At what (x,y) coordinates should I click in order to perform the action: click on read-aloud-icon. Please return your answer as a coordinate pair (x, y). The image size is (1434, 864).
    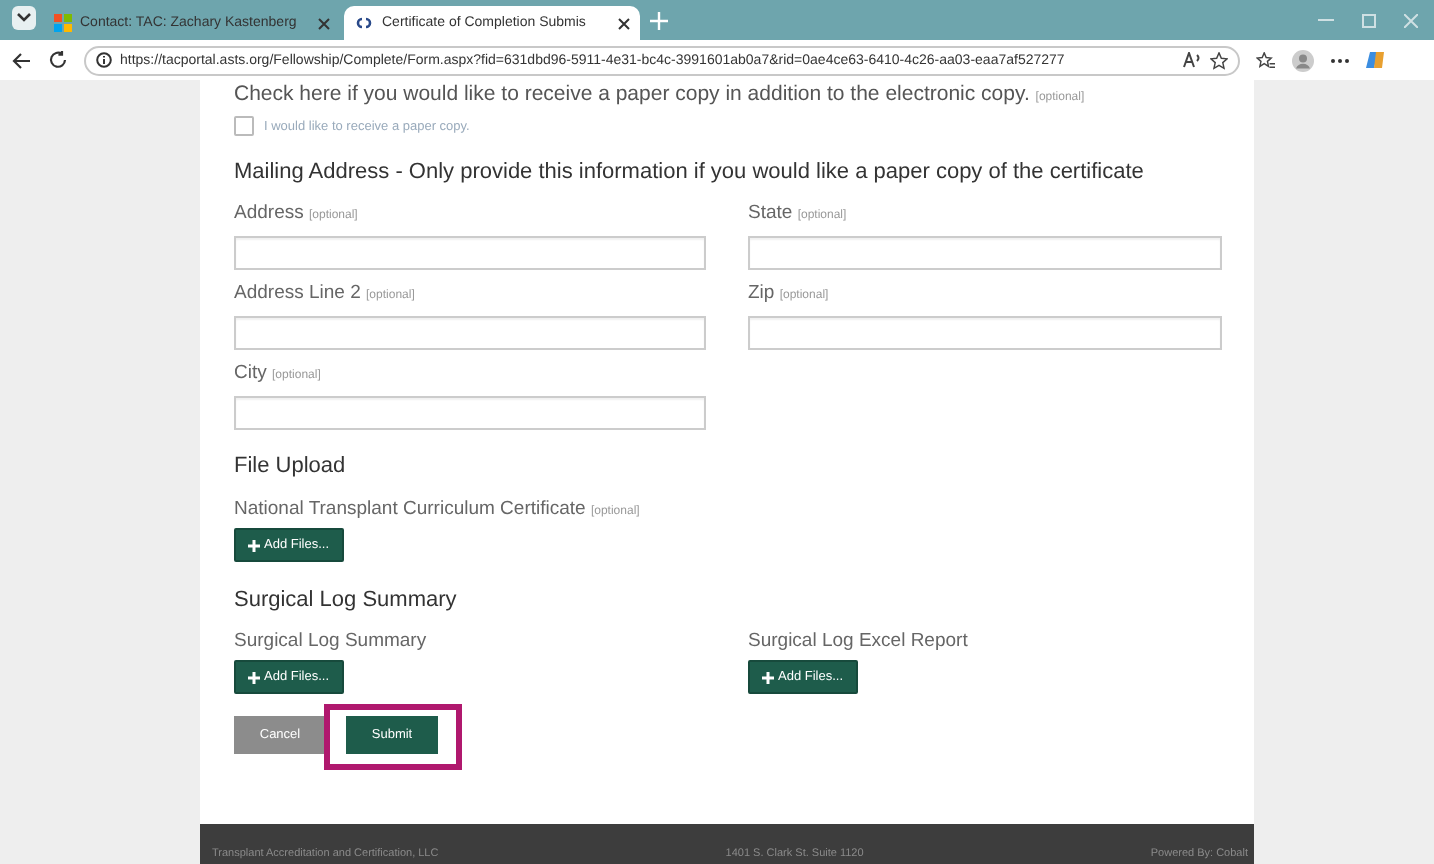
    Looking at the image, I should click on (1192, 60).